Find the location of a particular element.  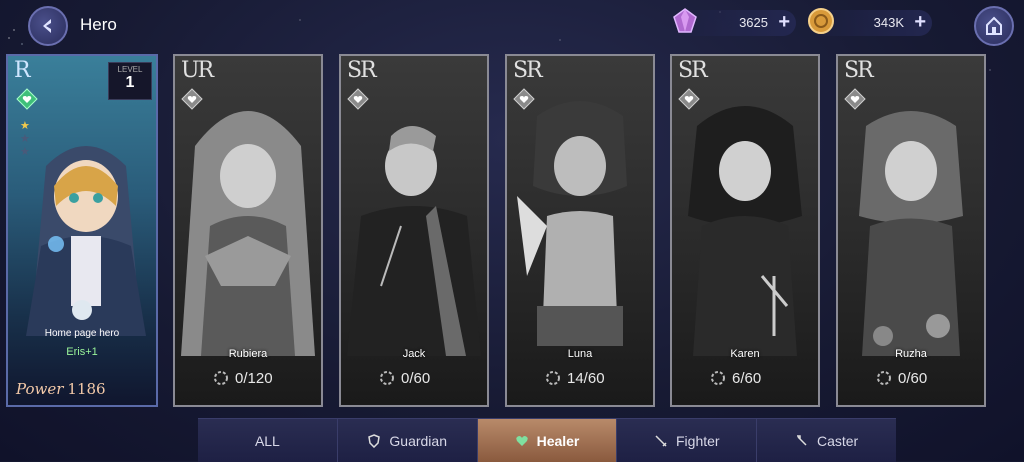

sword-icon is located at coordinates (661, 440).